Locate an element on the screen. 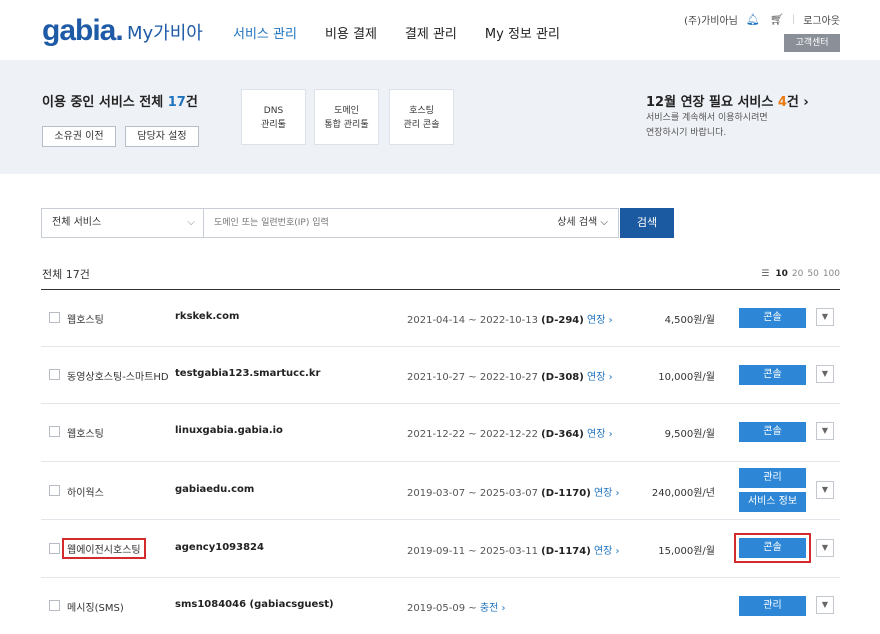 The height and width of the screenshot is (634, 880). nav-billing: 결제 관리 is located at coordinates (431, 32).